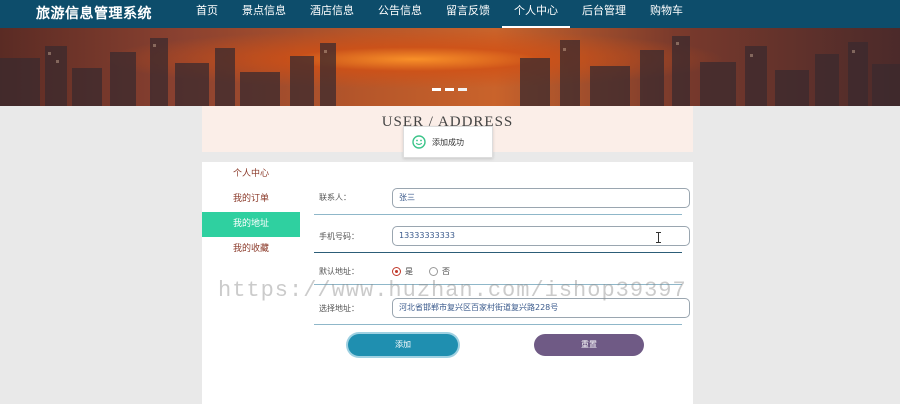 The image size is (900, 404). I want to click on sidebar-item-my-address: 我的地址, so click(251, 224).